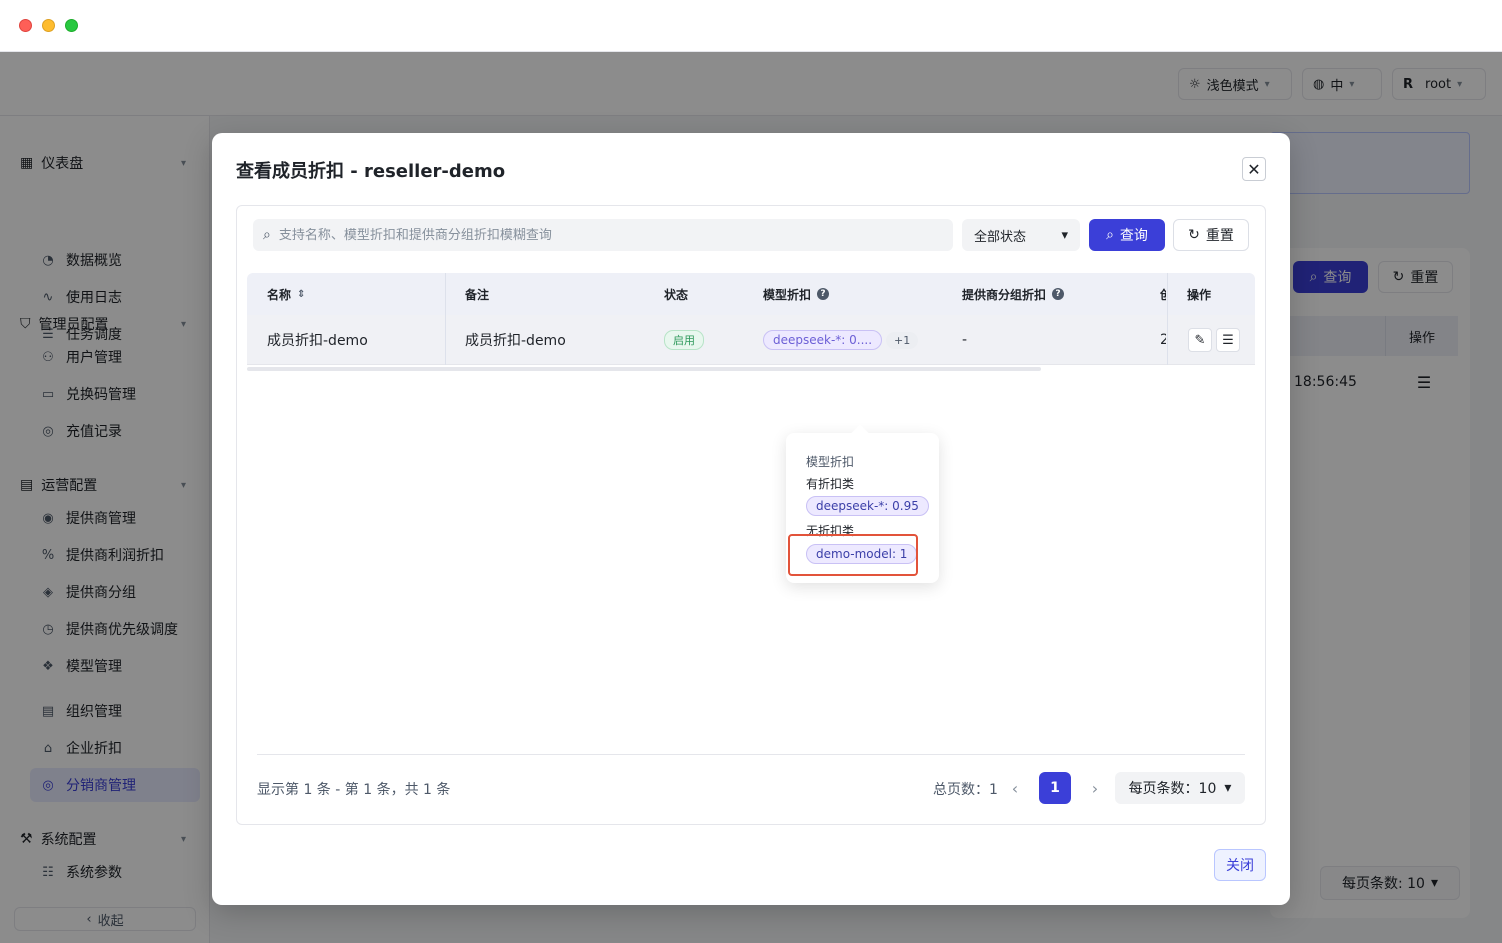  Describe the element at coordinates (445, 319) in the screenshot. I see `column-divider` at that location.